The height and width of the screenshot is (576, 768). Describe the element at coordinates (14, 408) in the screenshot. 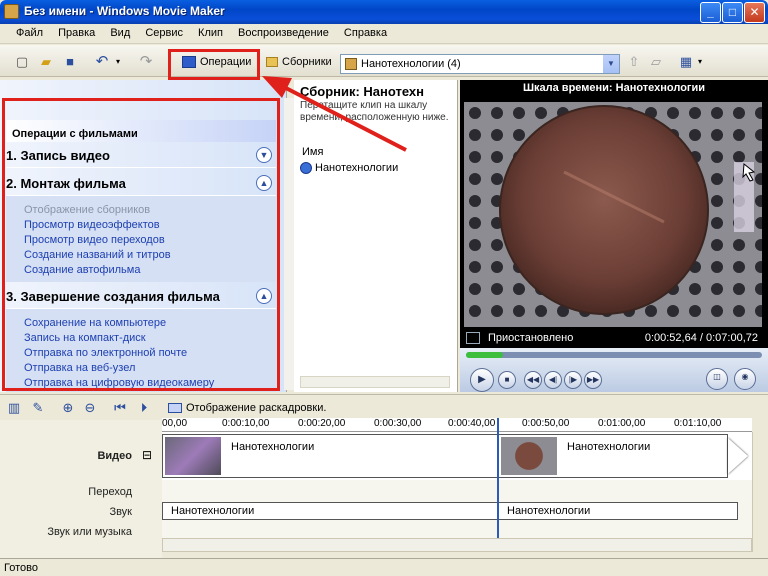

I see `set-audio-levels-icon: ▥` at that location.